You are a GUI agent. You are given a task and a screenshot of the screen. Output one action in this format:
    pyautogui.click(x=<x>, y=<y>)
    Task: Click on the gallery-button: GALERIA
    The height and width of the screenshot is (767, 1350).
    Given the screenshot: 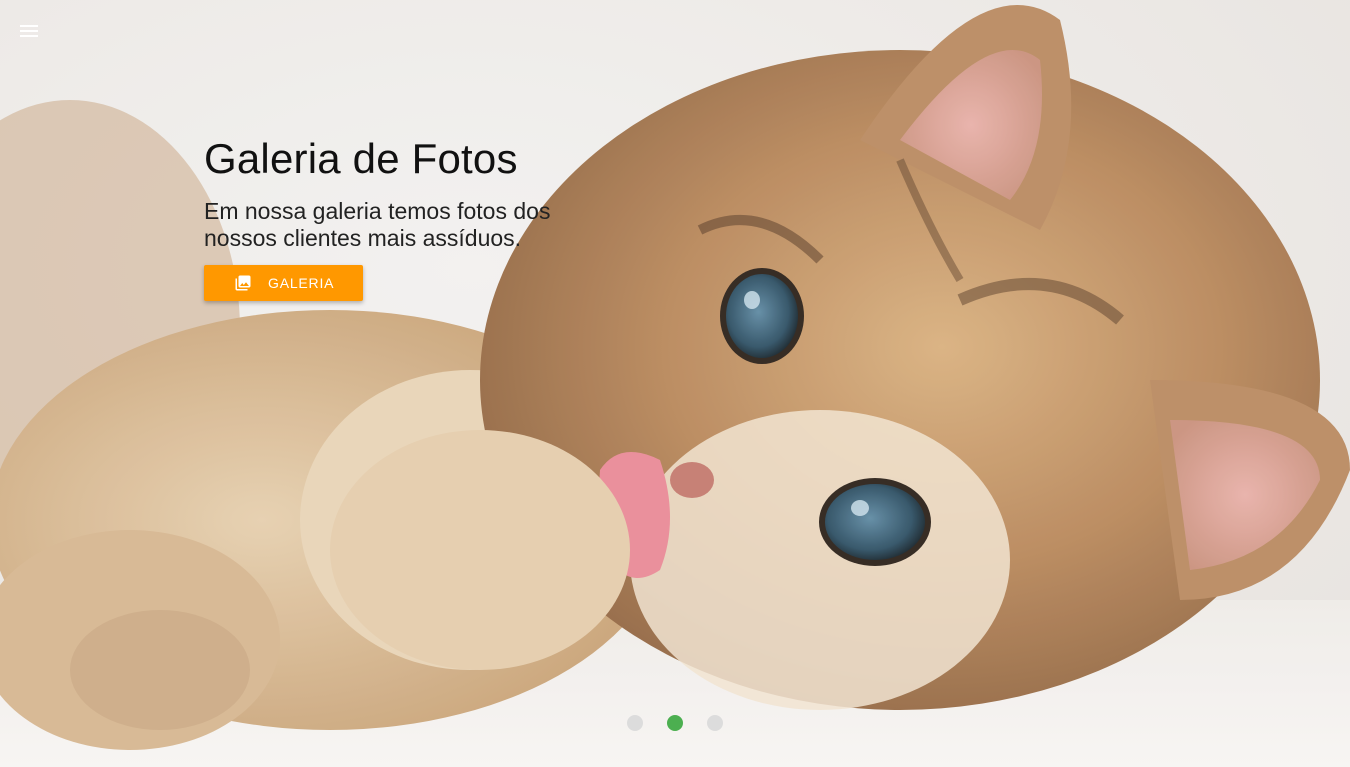 What is the action you would take?
    pyautogui.click(x=283, y=283)
    